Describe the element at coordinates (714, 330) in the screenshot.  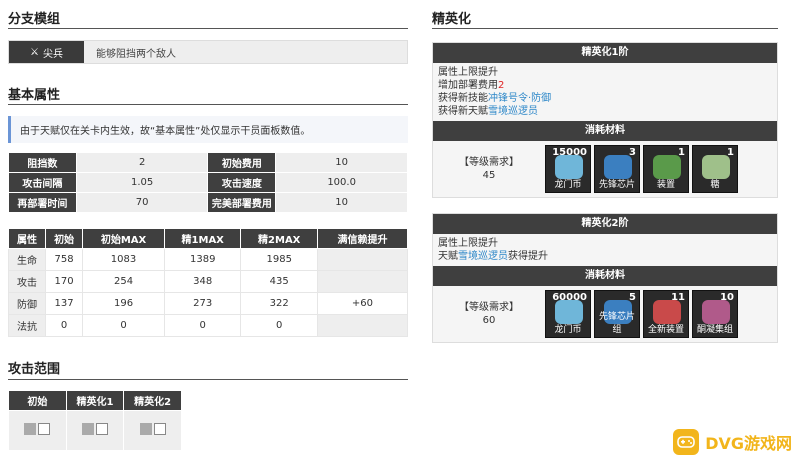
I see `material-label: 酮凝集组` at that location.